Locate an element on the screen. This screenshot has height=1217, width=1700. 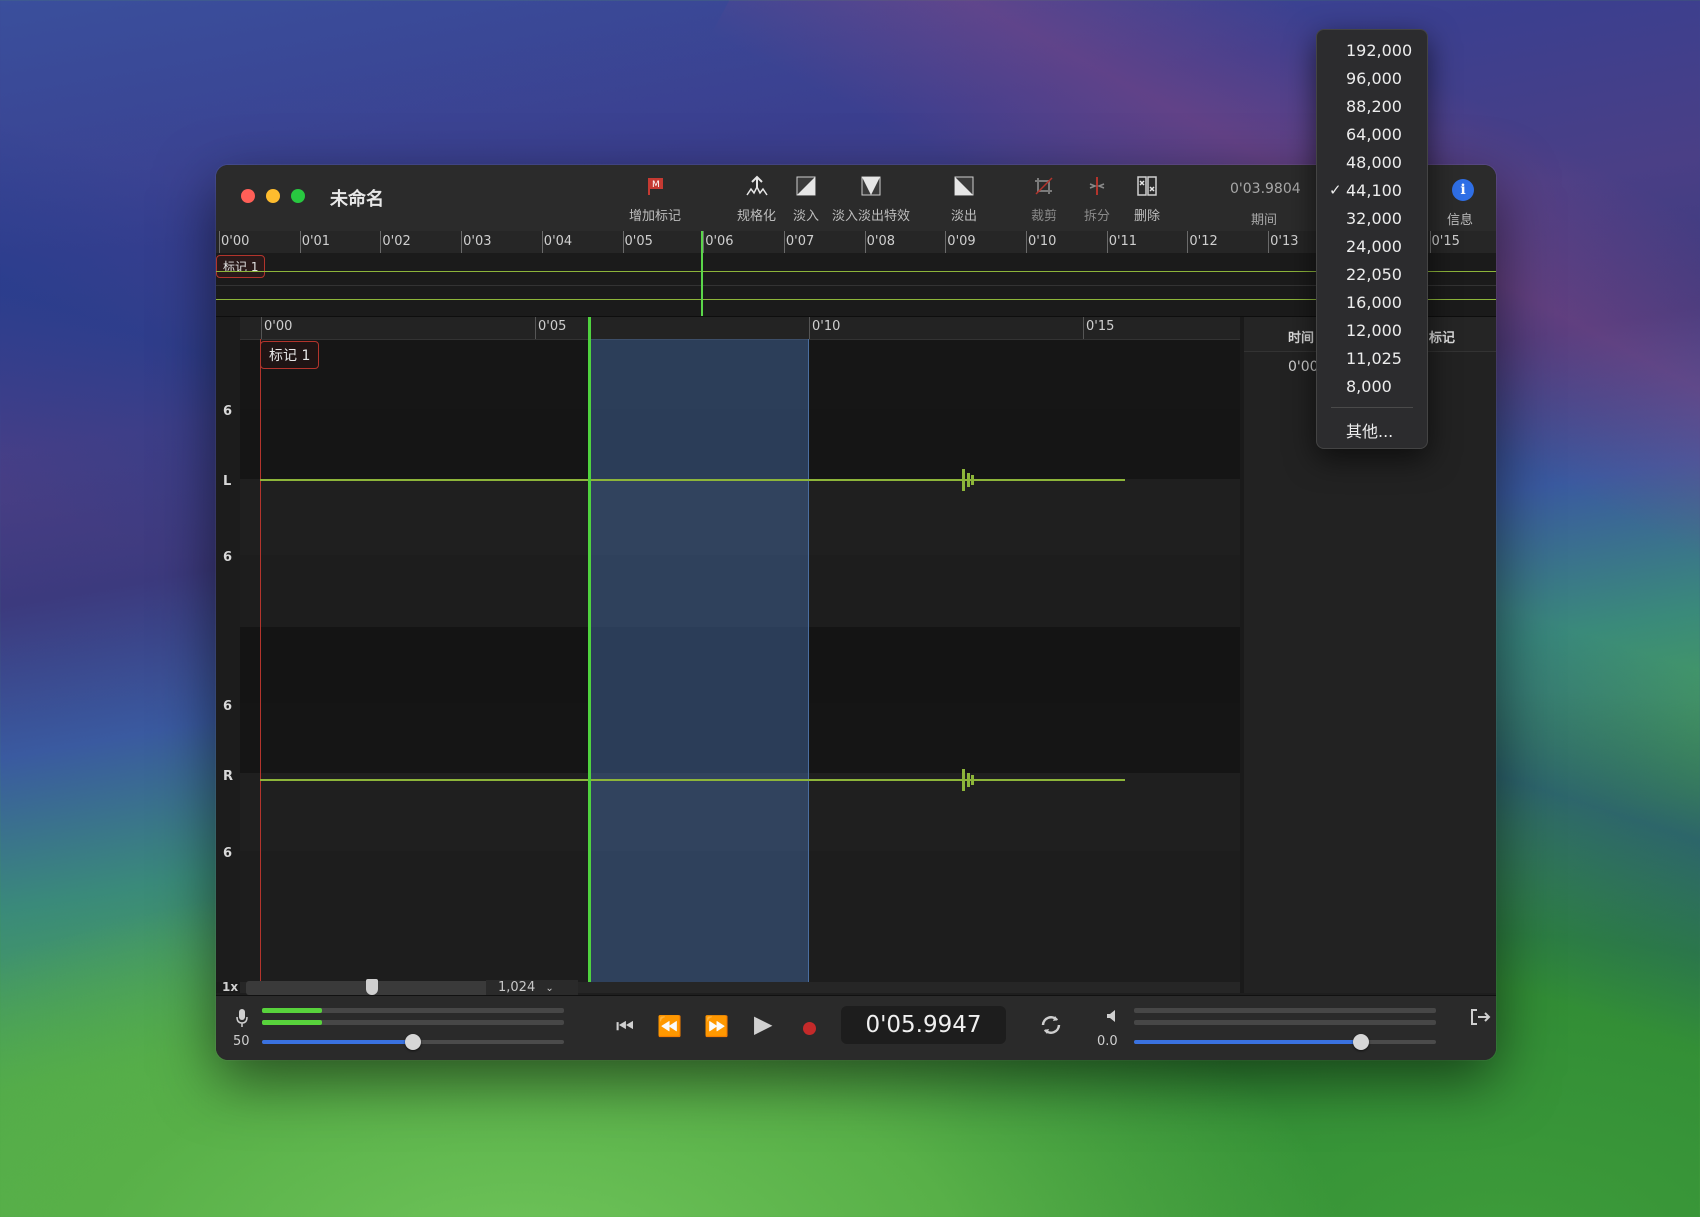
sample-rate-option: 64,000 is located at coordinates (1372, 134).